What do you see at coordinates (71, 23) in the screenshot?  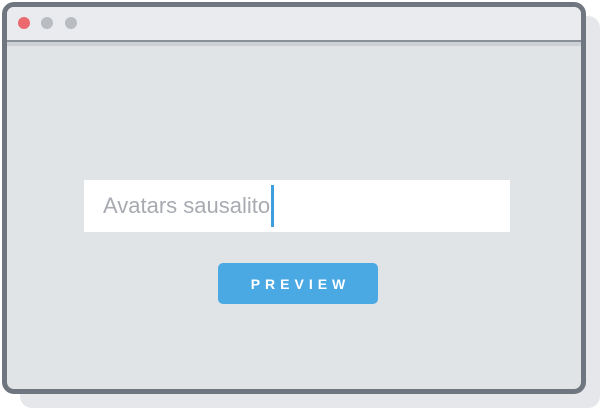 I see `zoom-window-icon` at bounding box center [71, 23].